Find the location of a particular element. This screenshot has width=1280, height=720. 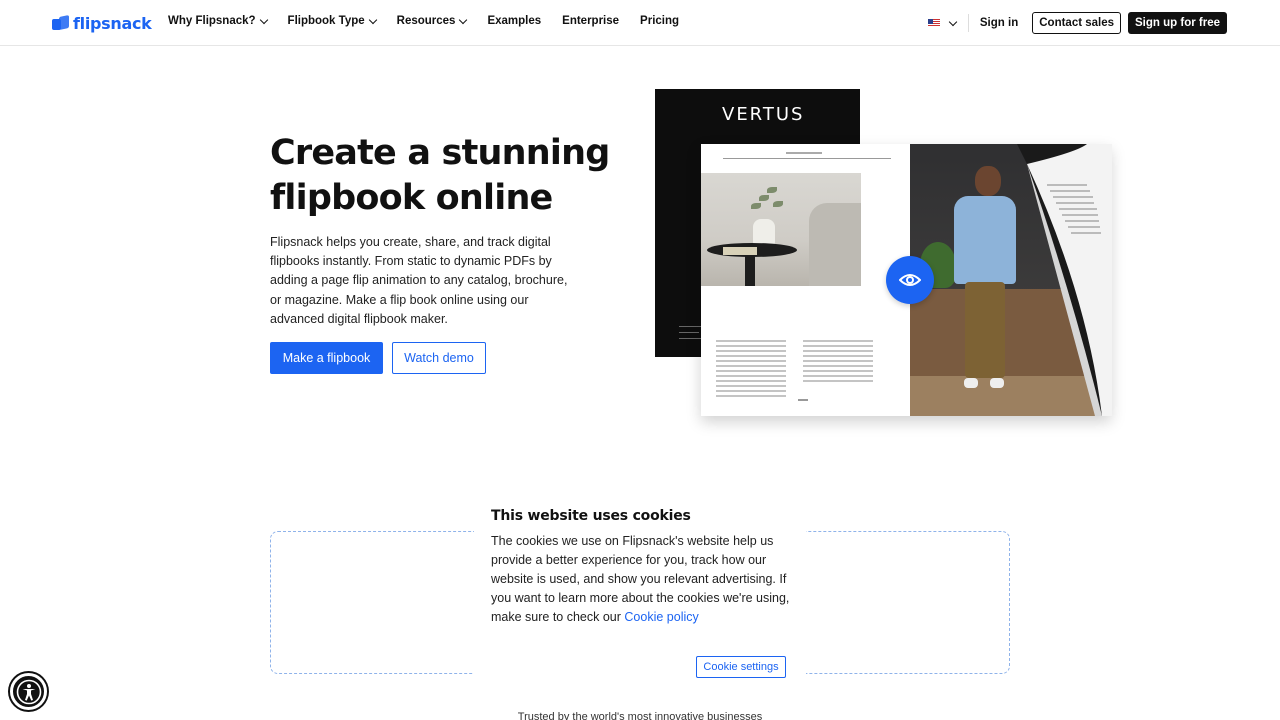

nav-actions: Sign in Contact sales Sign up for free is located at coordinates (1077, 23).